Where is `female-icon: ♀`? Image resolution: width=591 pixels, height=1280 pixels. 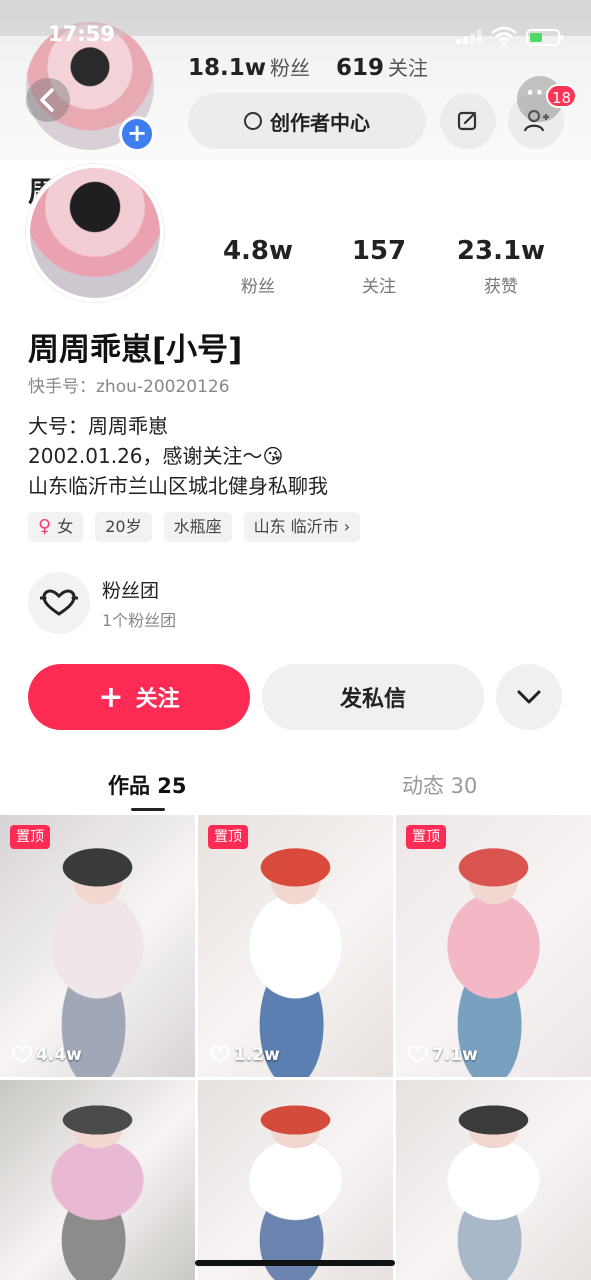
female-icon: ♀ is located at coordinates (45, 526).